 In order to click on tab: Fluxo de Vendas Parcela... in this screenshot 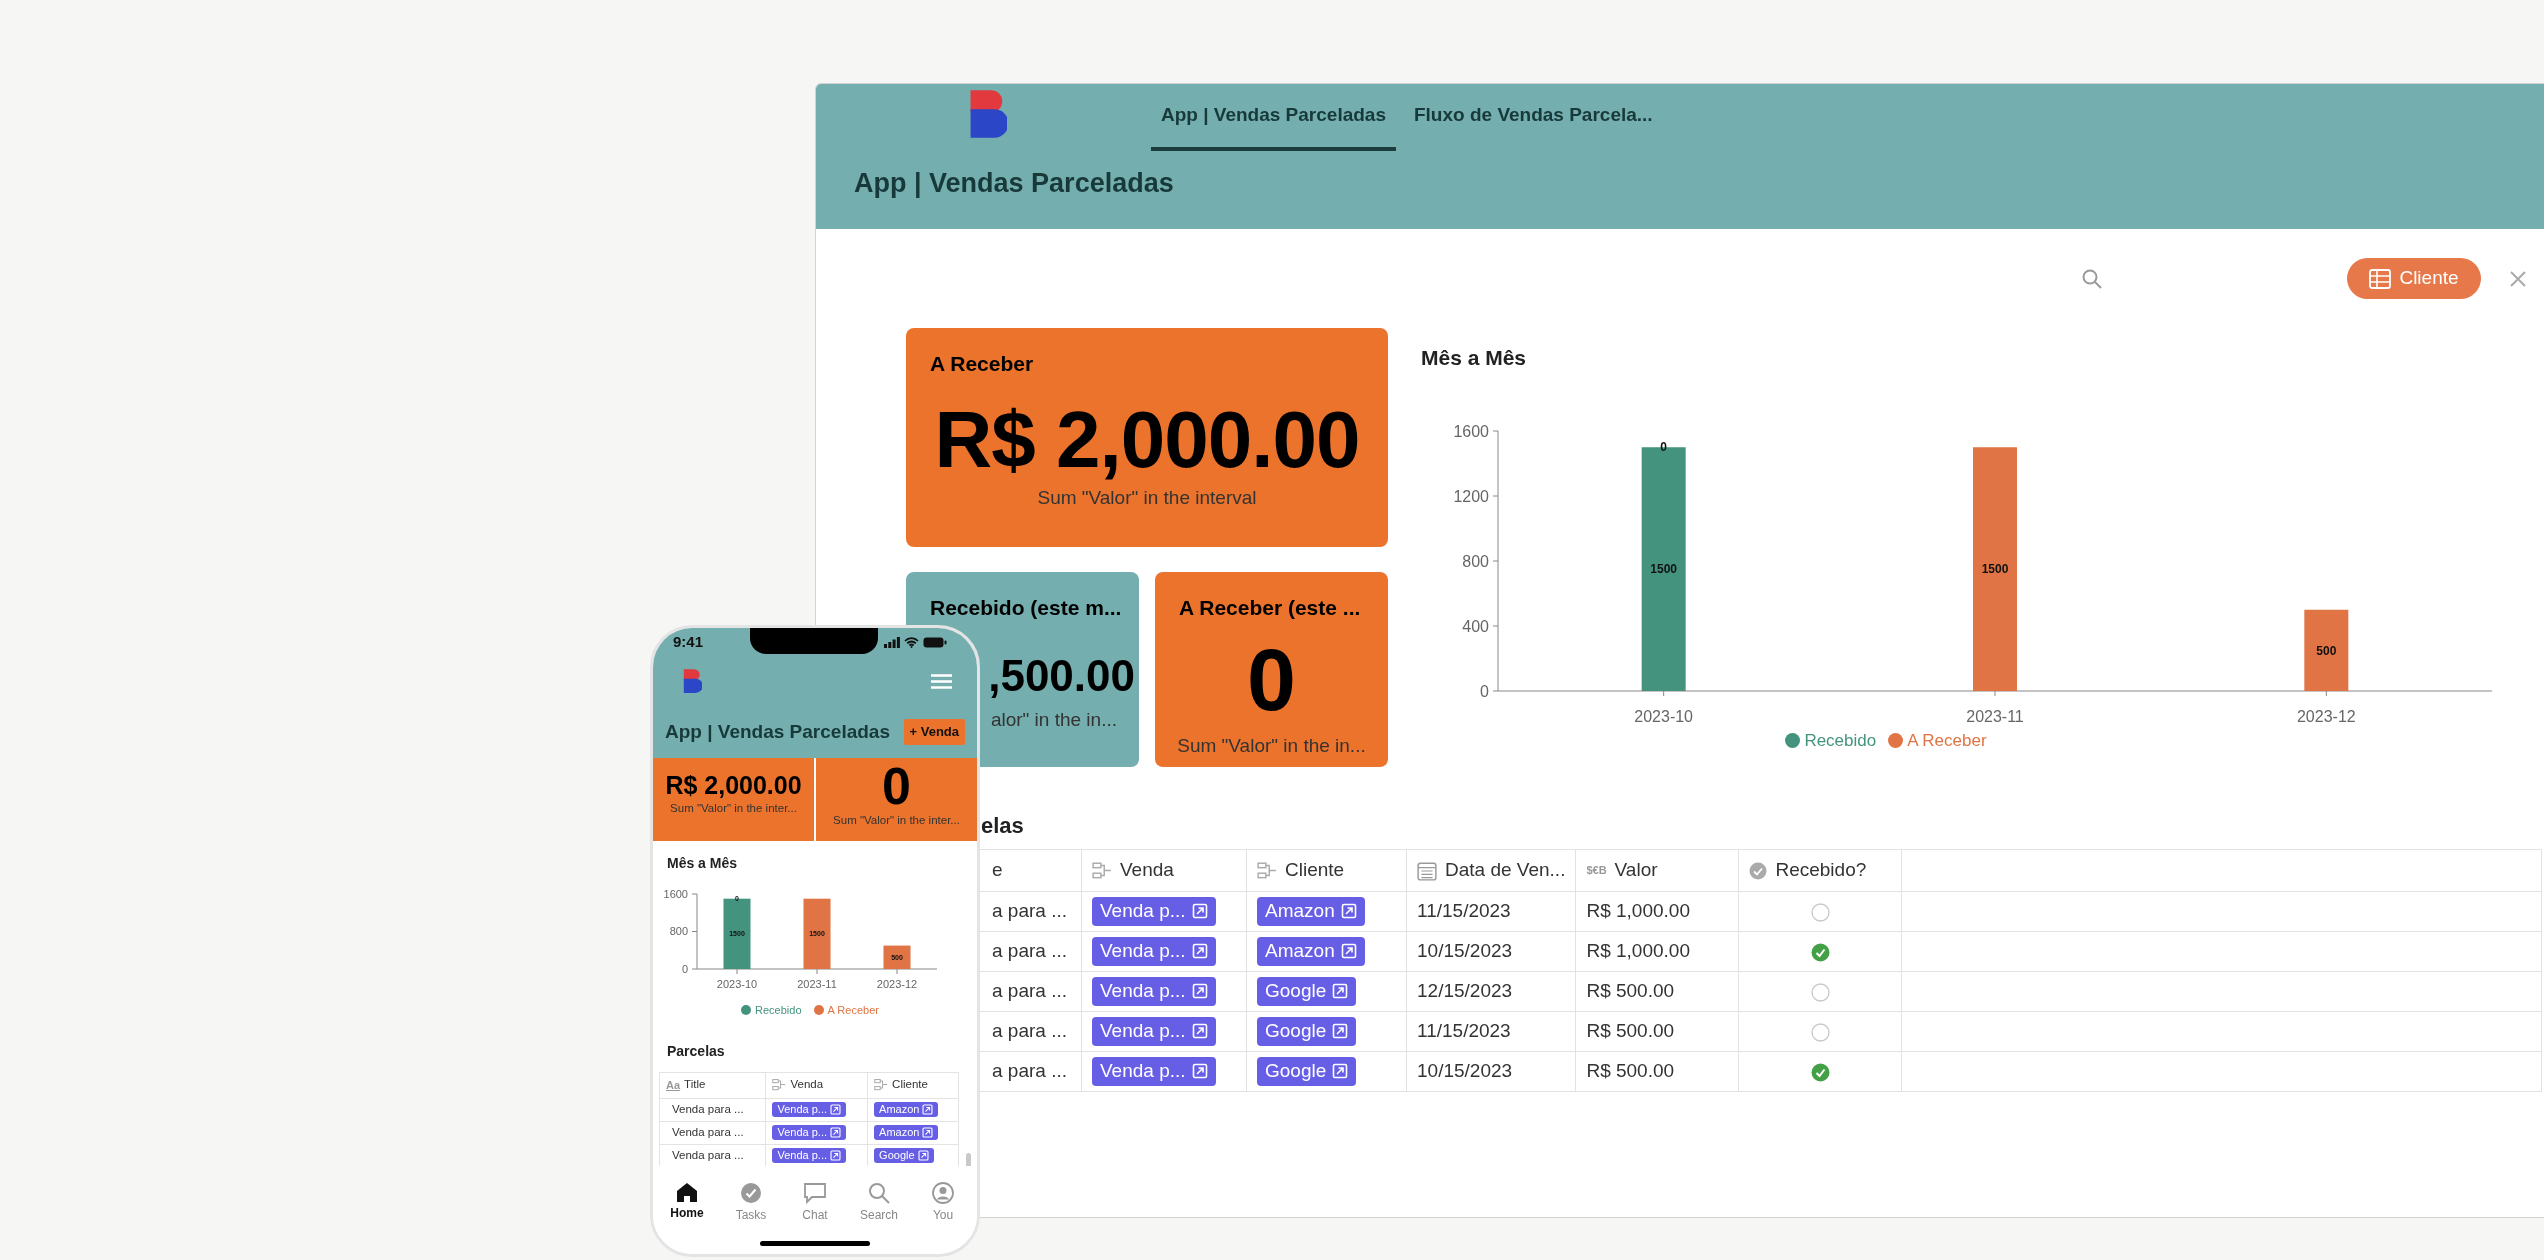, I will do `click(1533, 117)`.